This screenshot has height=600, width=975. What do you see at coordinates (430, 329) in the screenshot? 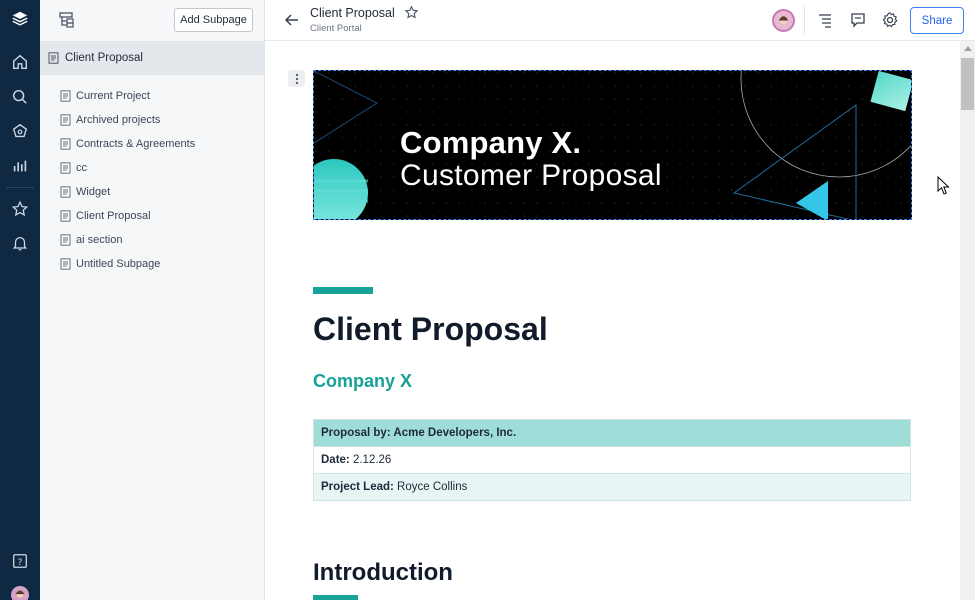
I see `document-title: Client Proposal` at bounding box center [430, 329].